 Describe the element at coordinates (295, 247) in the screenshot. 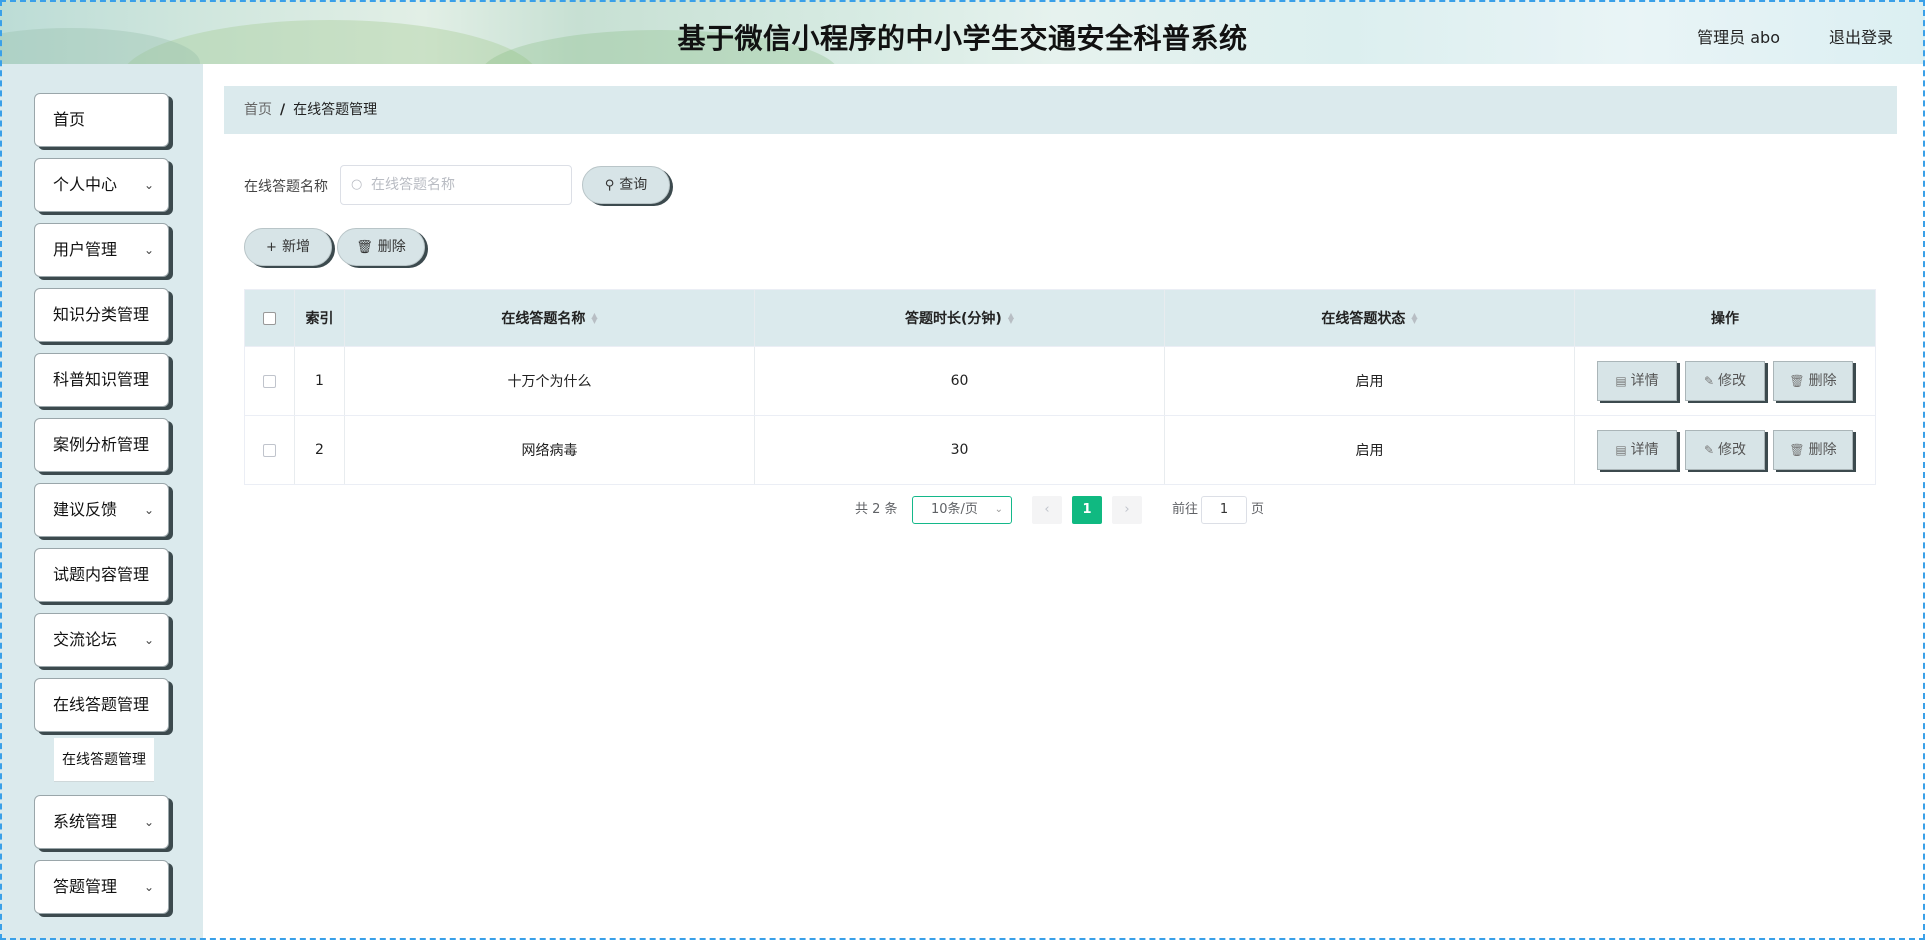

I see `add-button-label: 新增` at that location.